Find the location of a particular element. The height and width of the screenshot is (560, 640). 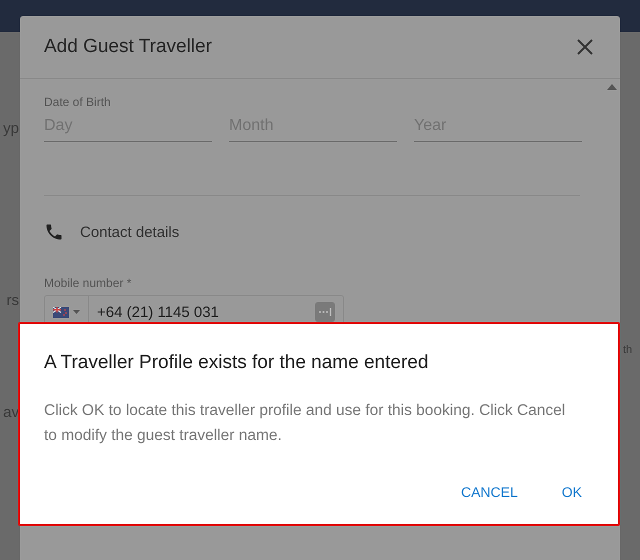

close-icon is located at coordinates (585, 47).